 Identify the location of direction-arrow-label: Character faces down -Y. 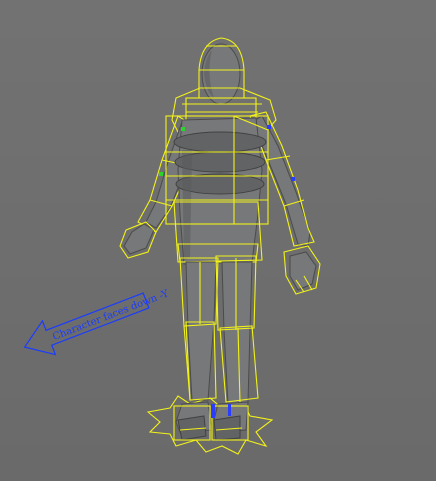
(110, 315).